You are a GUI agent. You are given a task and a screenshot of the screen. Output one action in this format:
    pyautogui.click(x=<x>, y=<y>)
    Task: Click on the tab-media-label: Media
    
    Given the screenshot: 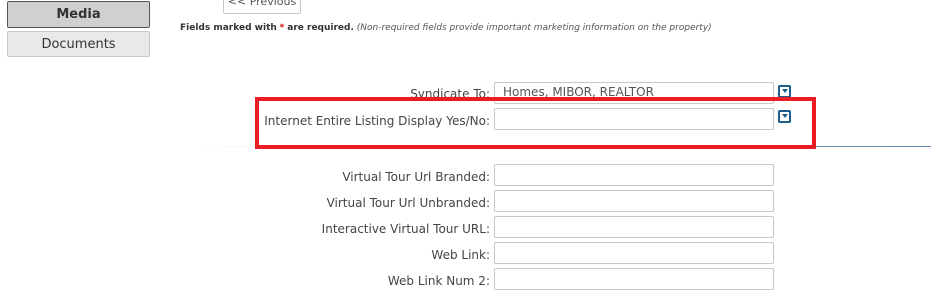 What is the action you would take?
    pyautogui.click(x=78, y=14)
    